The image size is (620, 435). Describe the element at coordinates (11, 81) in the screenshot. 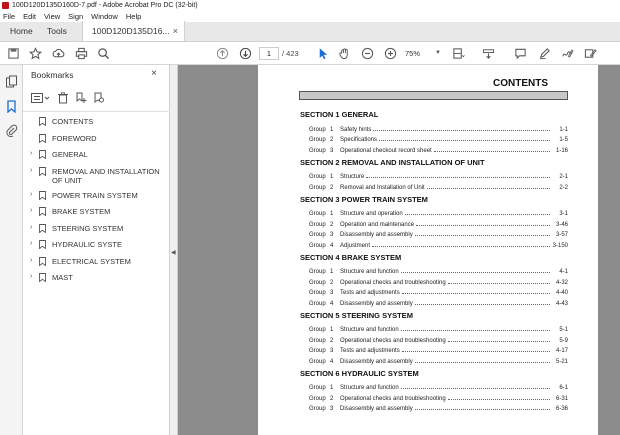

I see `page-thumbnails-icon` at that location.